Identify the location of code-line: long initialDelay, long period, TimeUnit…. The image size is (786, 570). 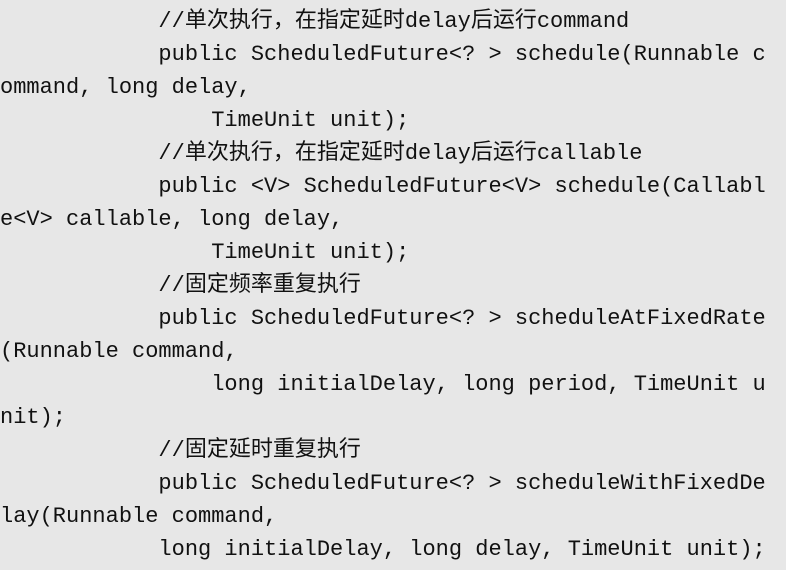
(383, 384).